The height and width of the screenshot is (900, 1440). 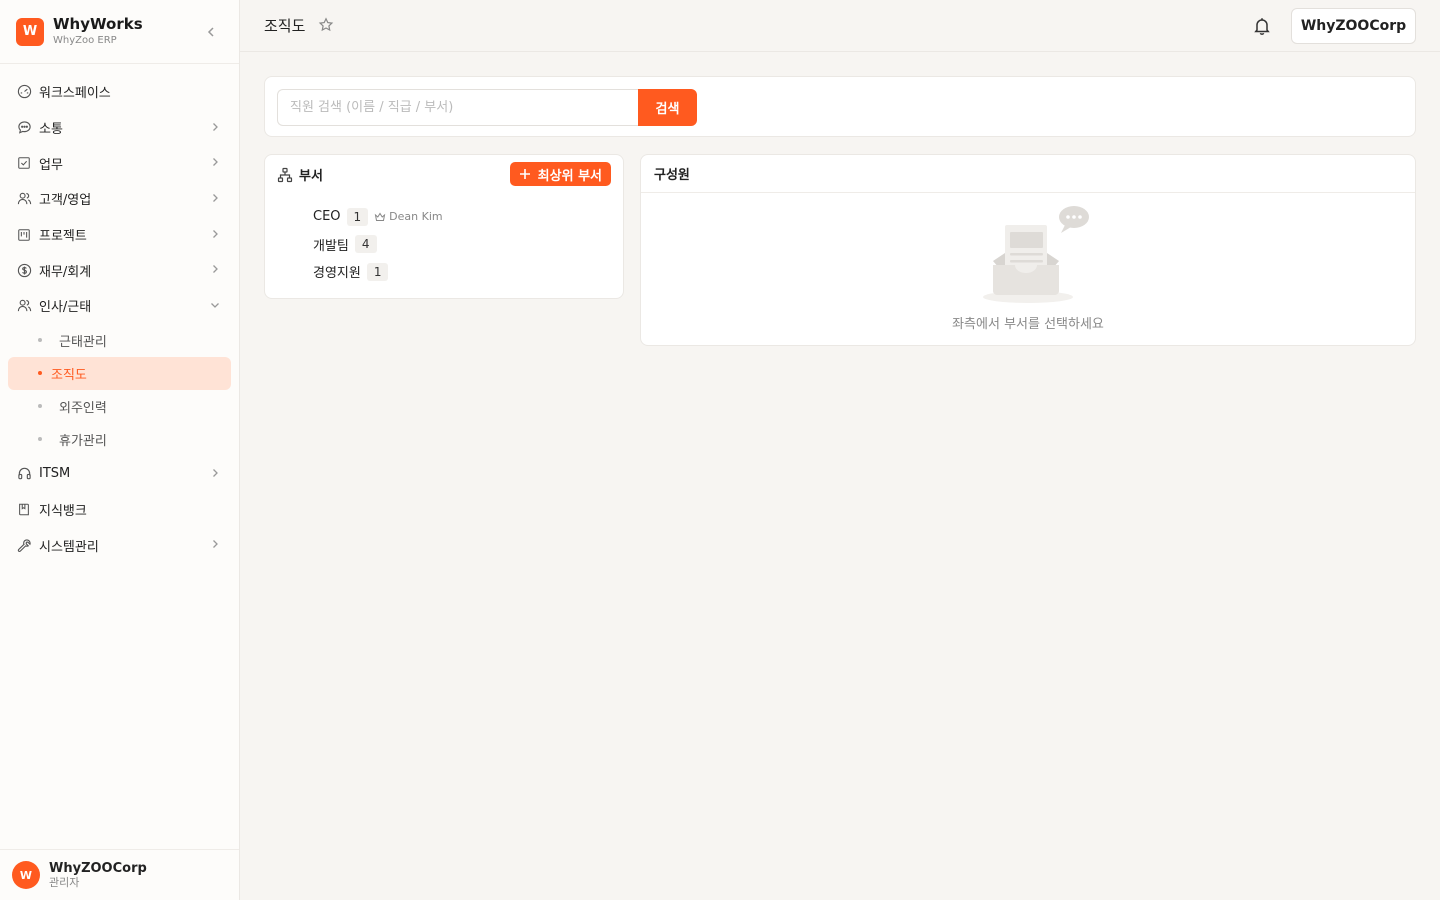 What do you see at coordinates (119, 545) in the screenshot?
I see `nav-item-system-admin: 시스템관리` at bounding box center [119, 545].